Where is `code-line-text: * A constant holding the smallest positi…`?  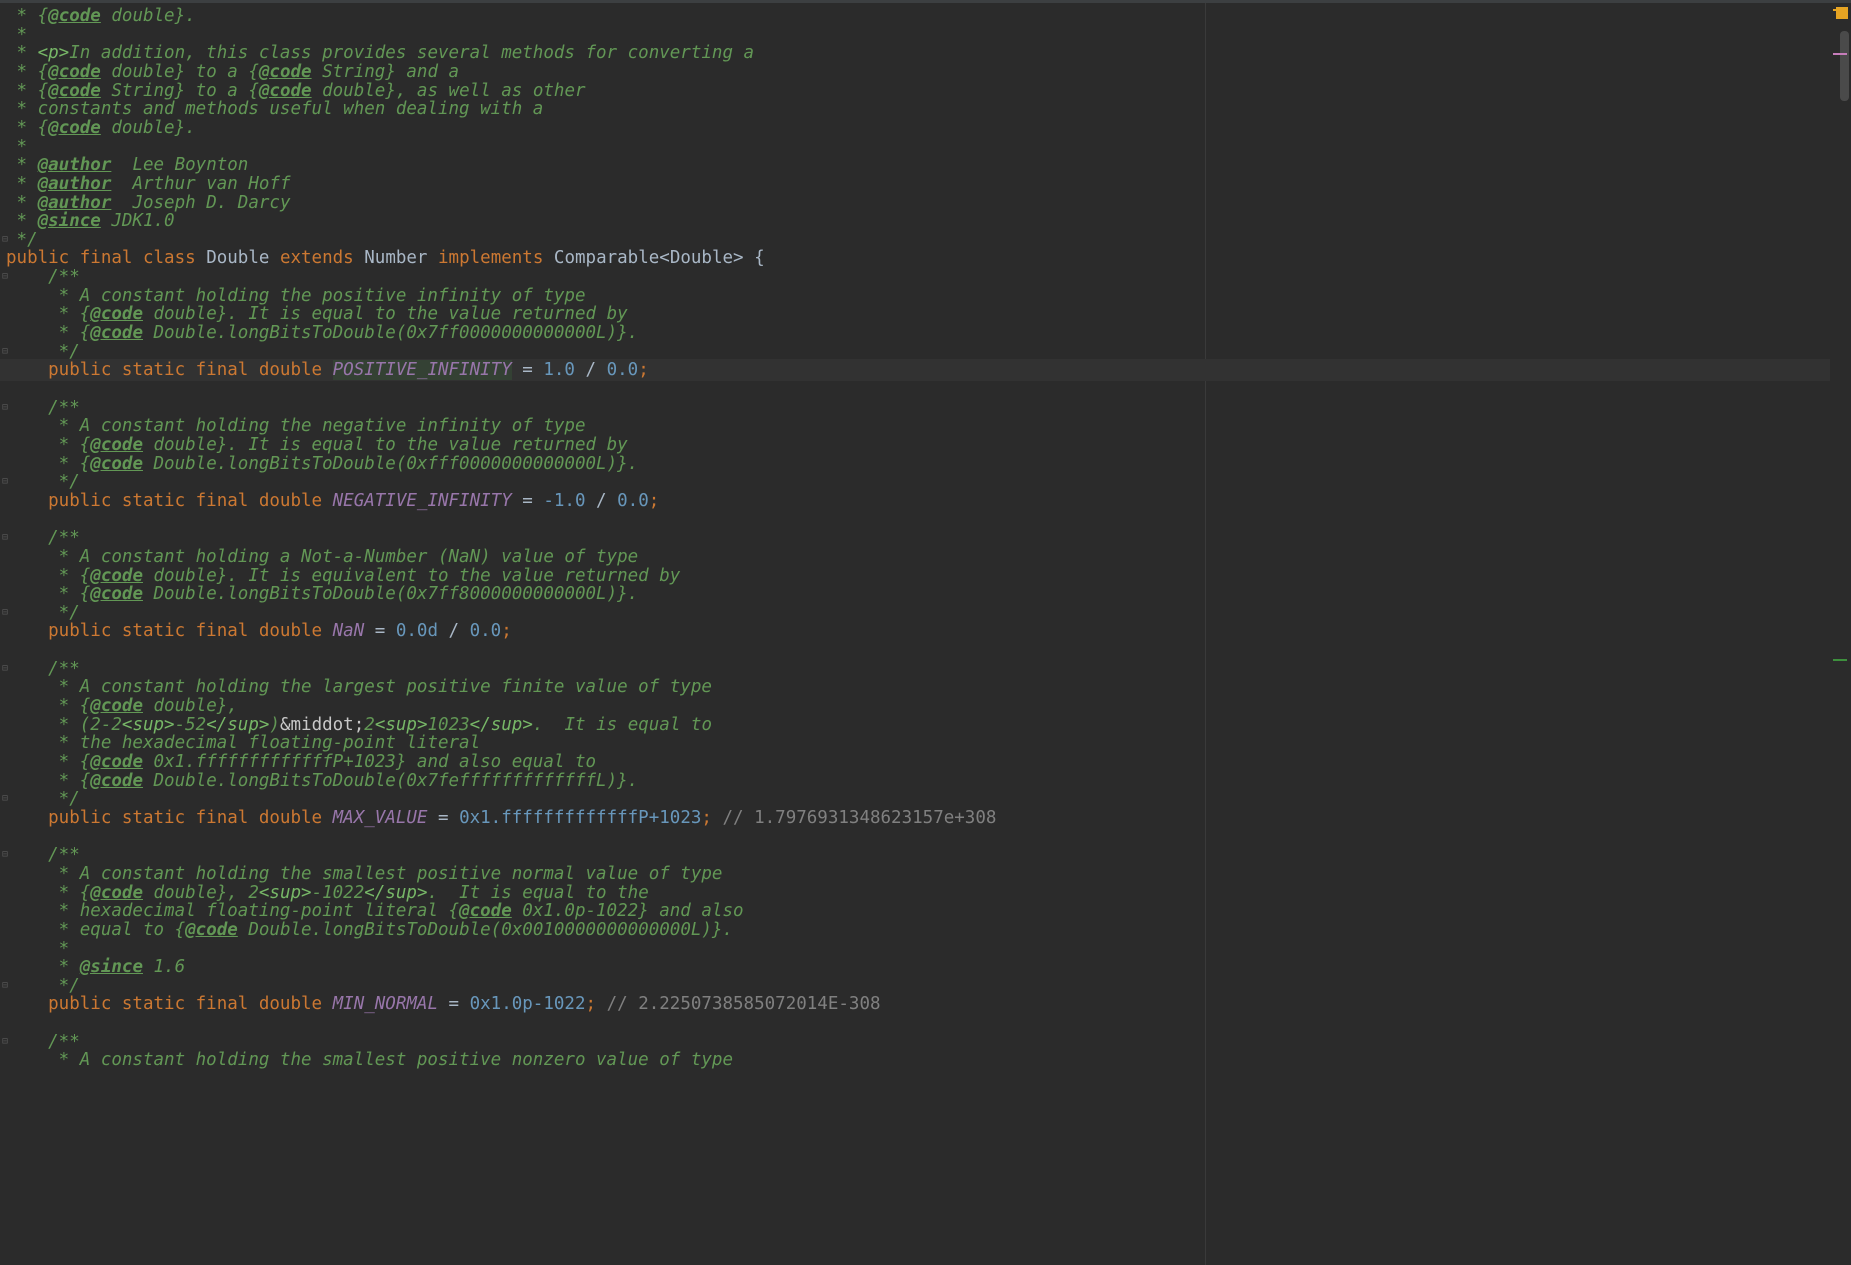 code-line-text: * A constant holding the smallest positi… is located at coordinates (369, 1060).